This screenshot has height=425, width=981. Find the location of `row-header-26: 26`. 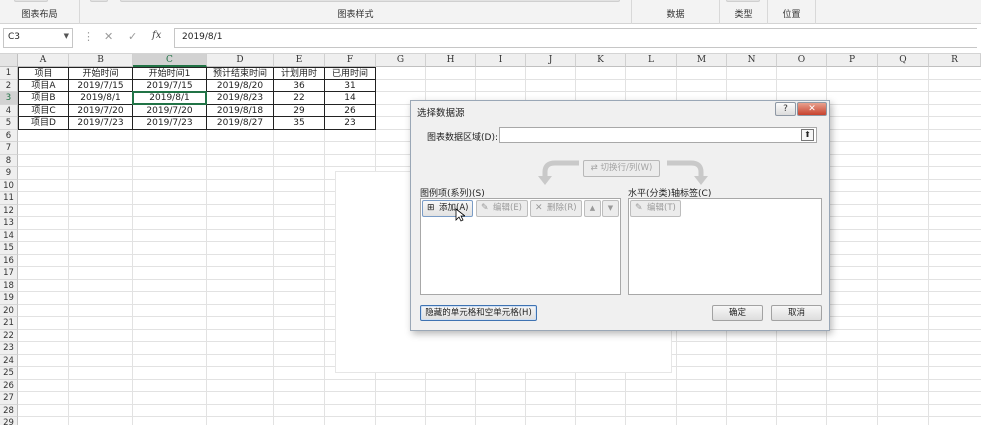

row-header-26: 26 is located at coordinates (9, 385).